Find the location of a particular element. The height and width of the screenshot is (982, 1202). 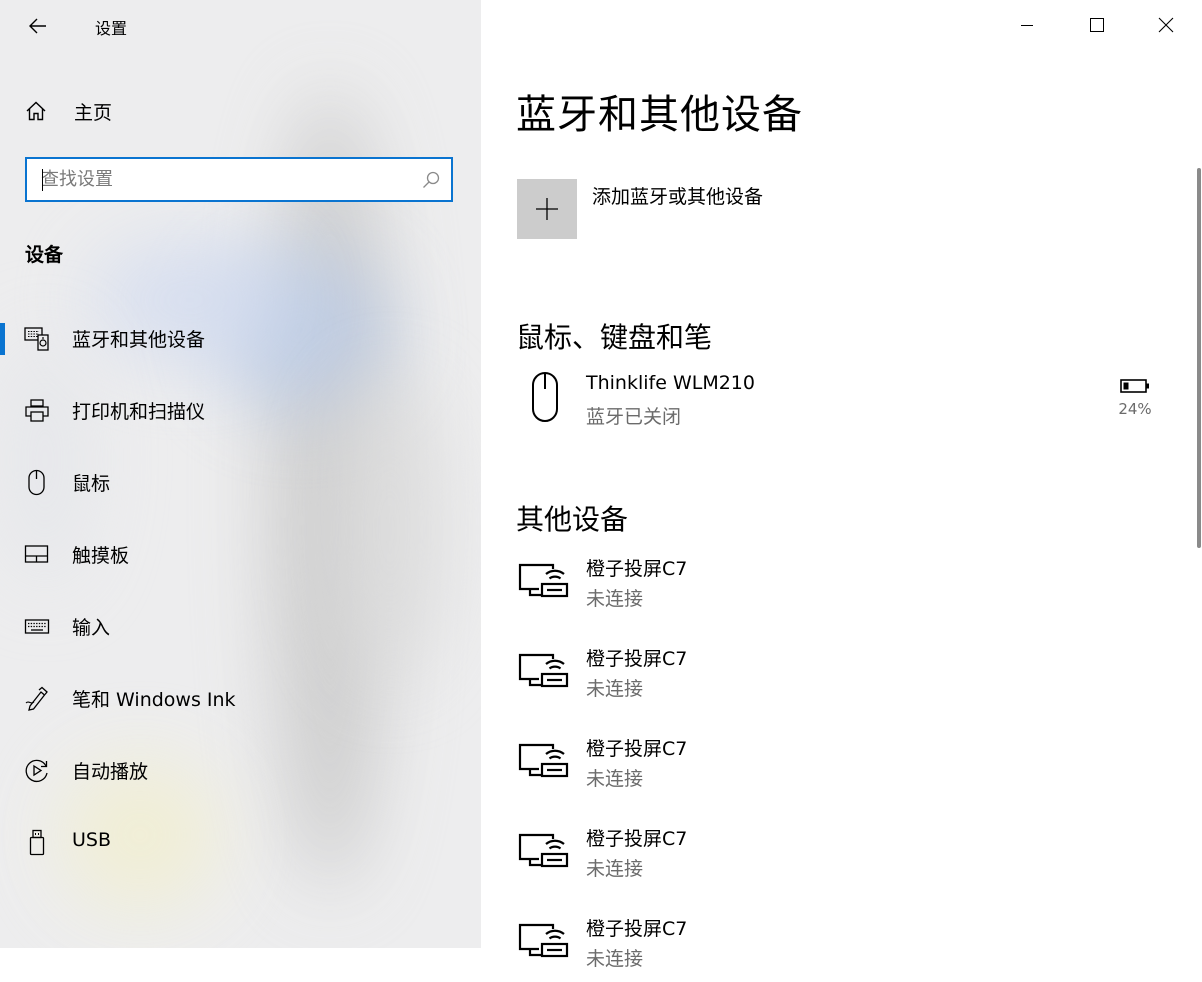

maximize-button is located at coordinates (1097, 25).